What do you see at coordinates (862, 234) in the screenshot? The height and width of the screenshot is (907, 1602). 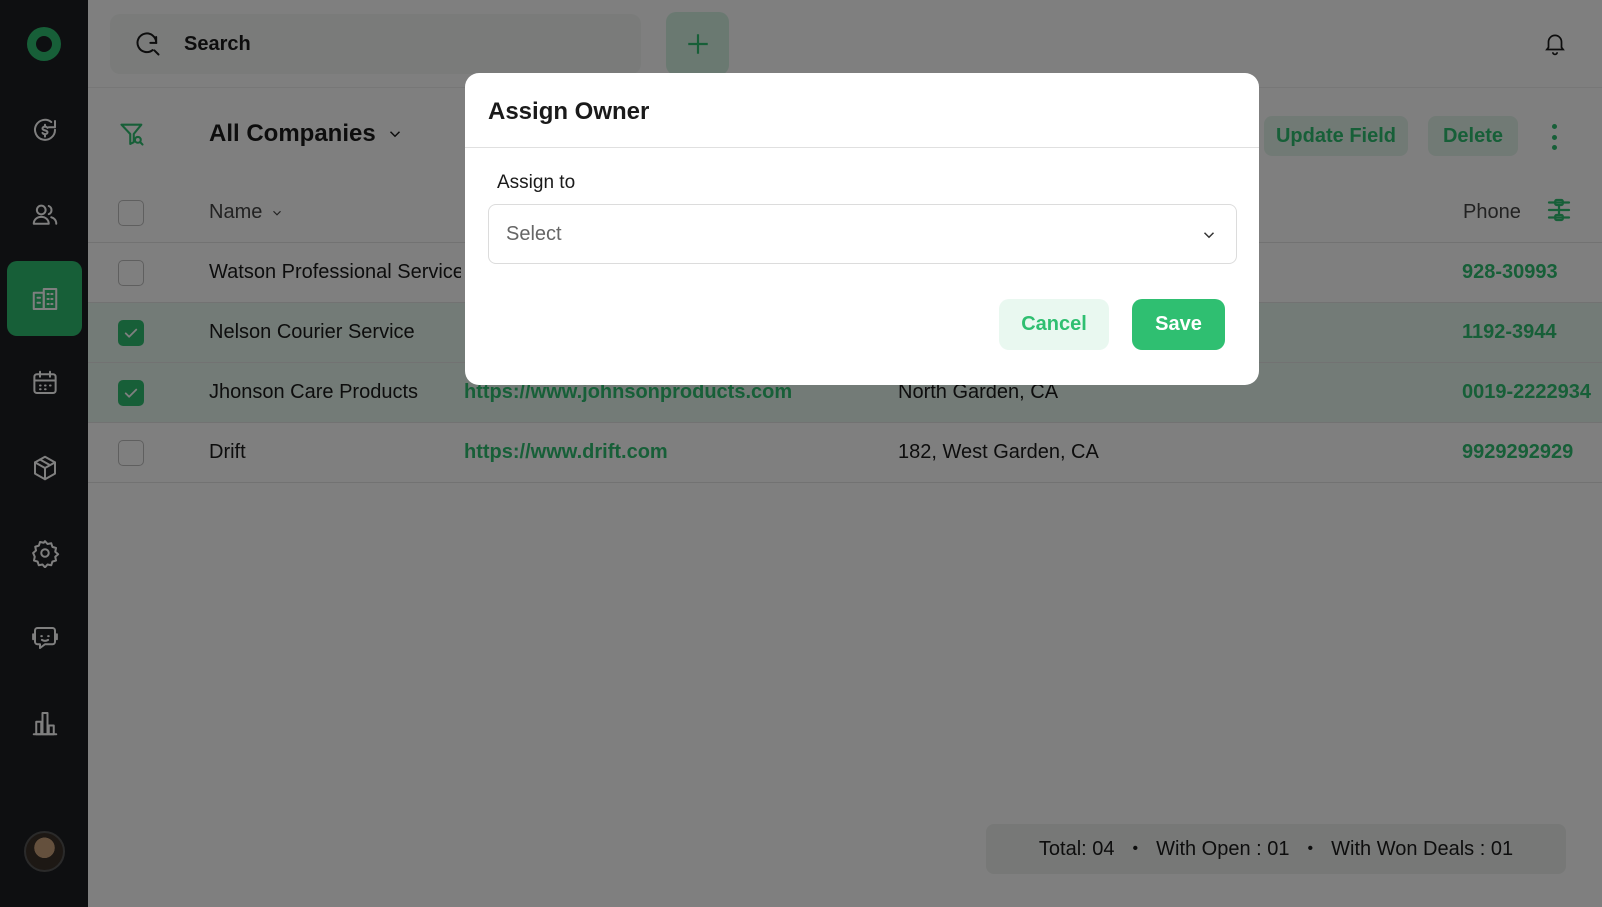 I see `assign-to-select: Select` at bounding box center [862, 234].